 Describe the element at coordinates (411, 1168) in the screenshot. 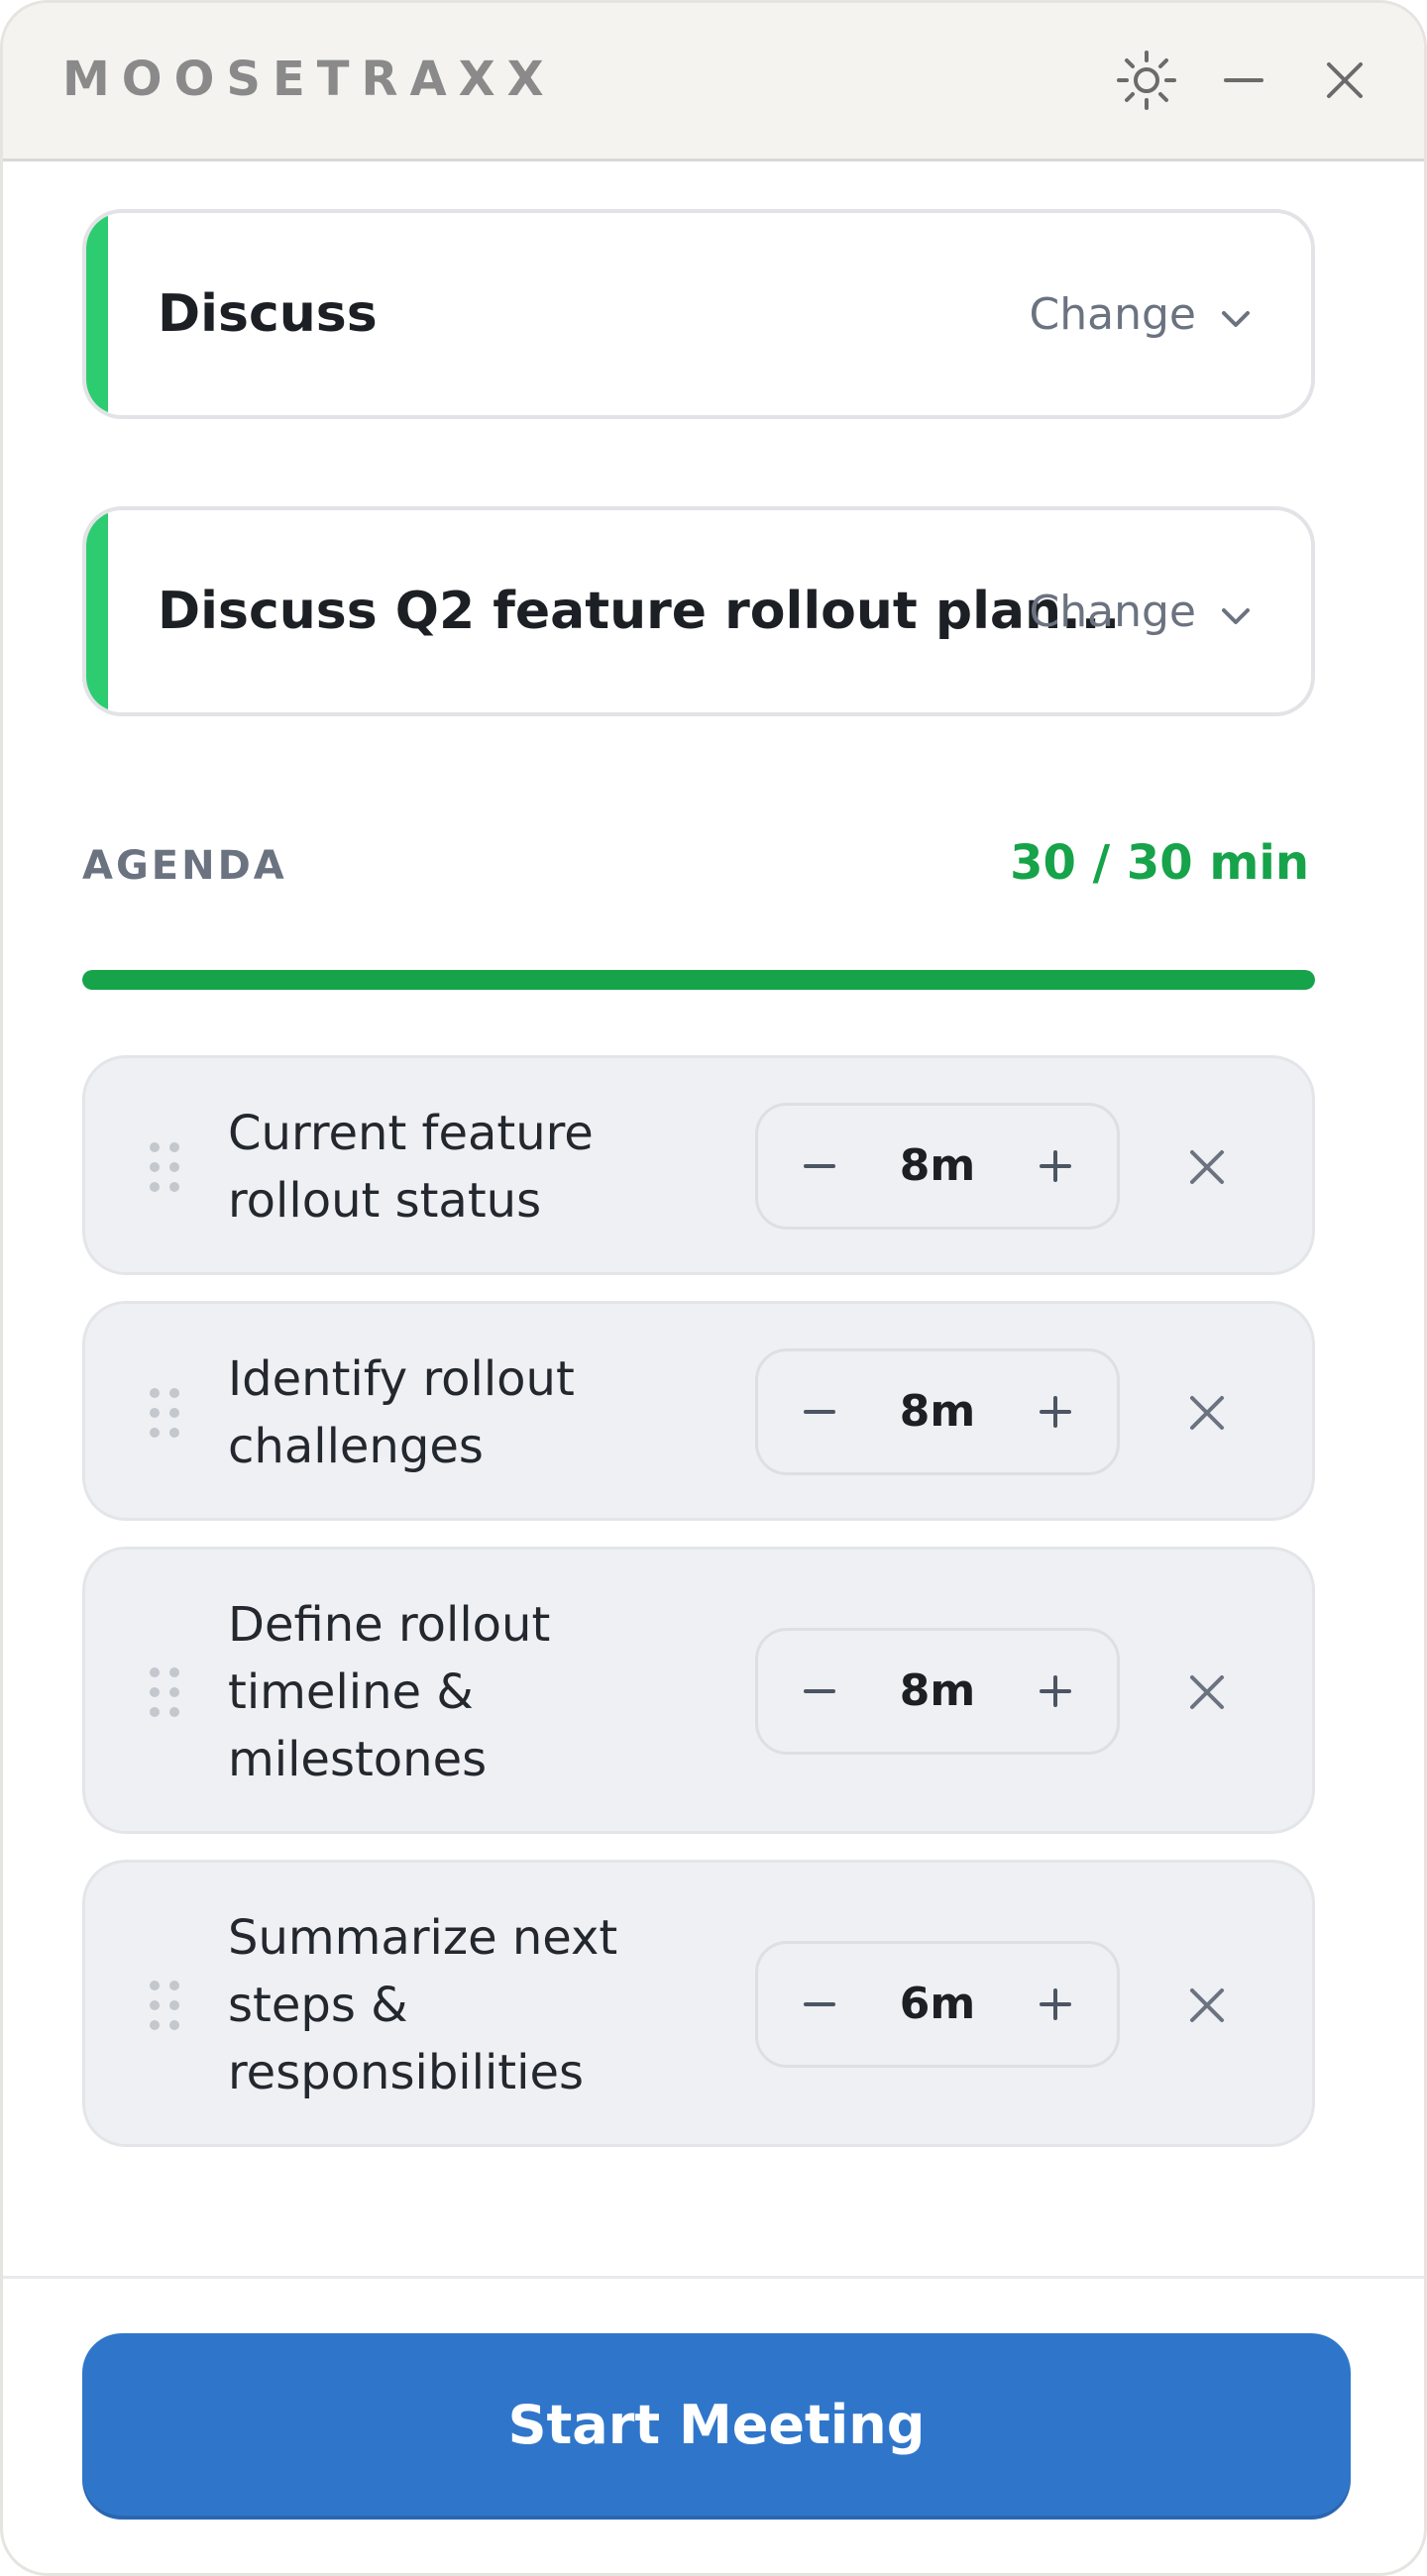

I see `agenda-item-title: Current feature rollout status` at that location.